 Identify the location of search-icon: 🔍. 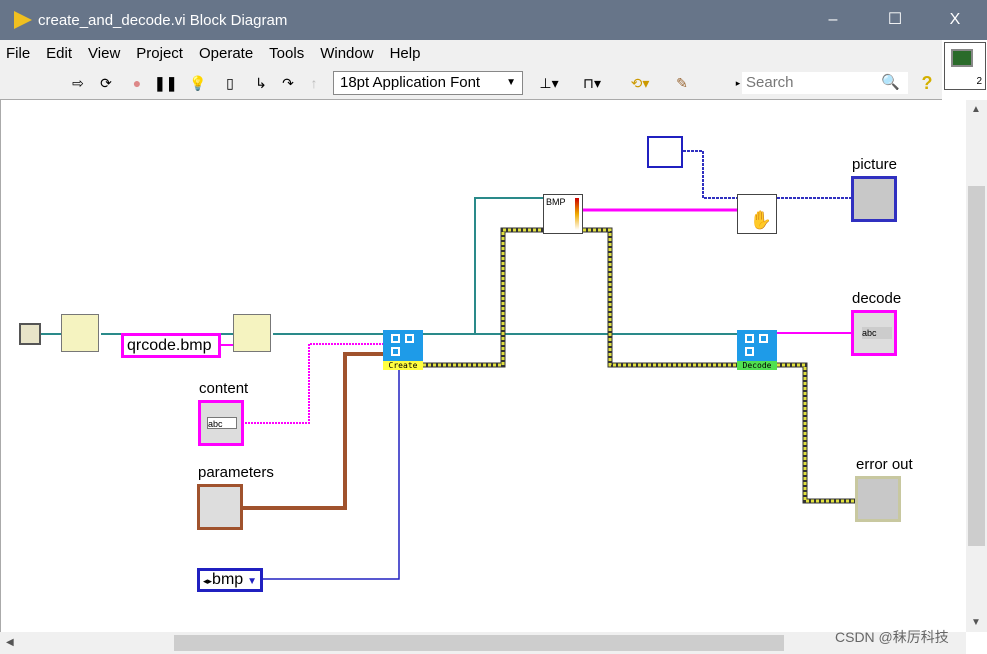
(890, 83).